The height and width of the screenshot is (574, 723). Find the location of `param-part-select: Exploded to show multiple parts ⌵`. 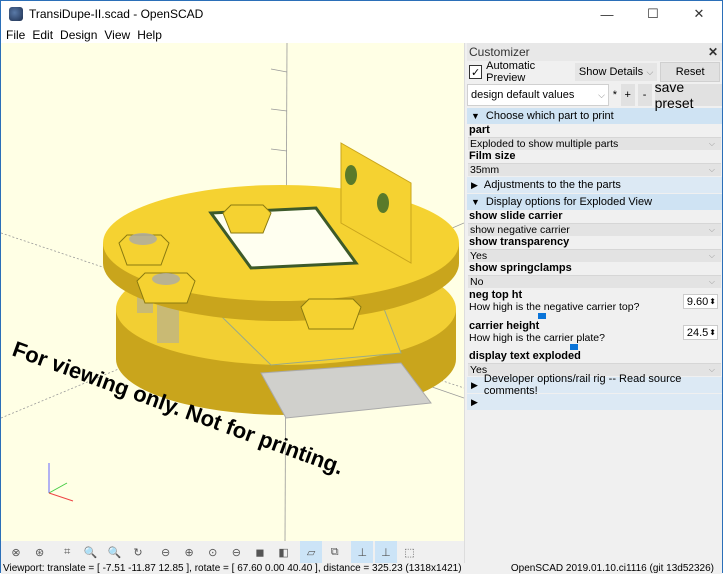

param-part-select: Exploded to show multiple parts ⌵ is located at coordinates (594, 143).